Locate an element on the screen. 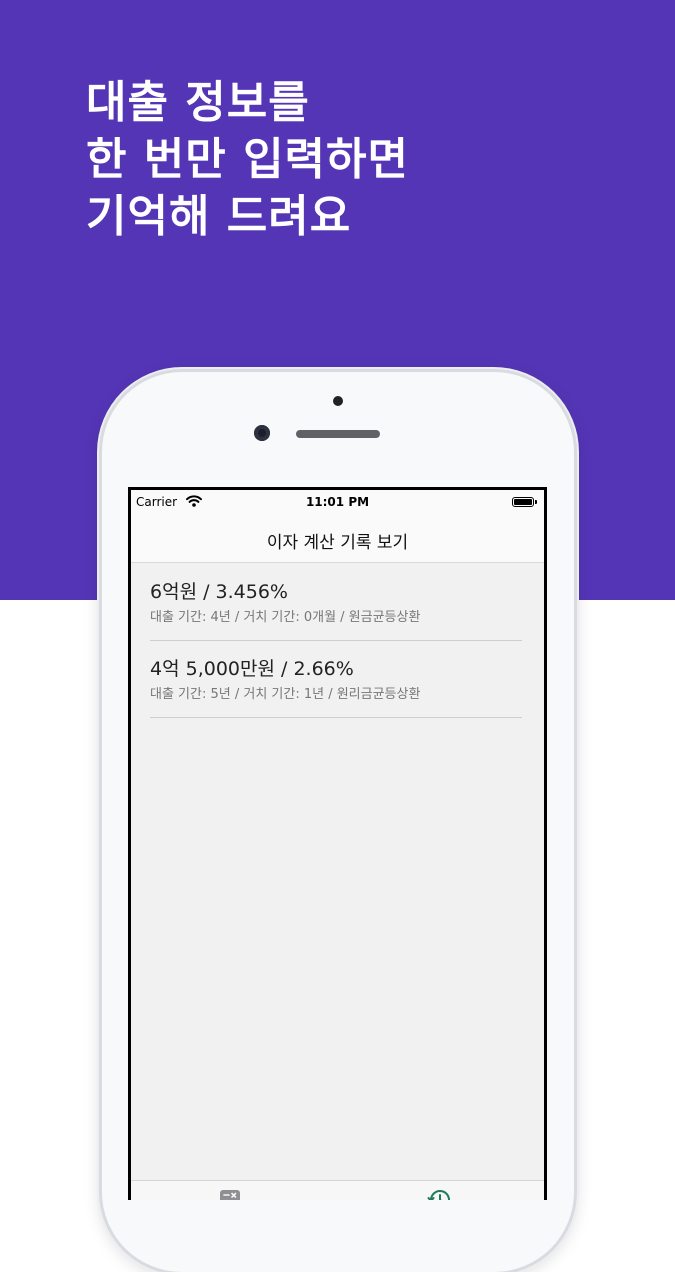 Image resolution: width=675 pixels, height=1272 pixels. phone-power-button is located at coordinates (576, 614).